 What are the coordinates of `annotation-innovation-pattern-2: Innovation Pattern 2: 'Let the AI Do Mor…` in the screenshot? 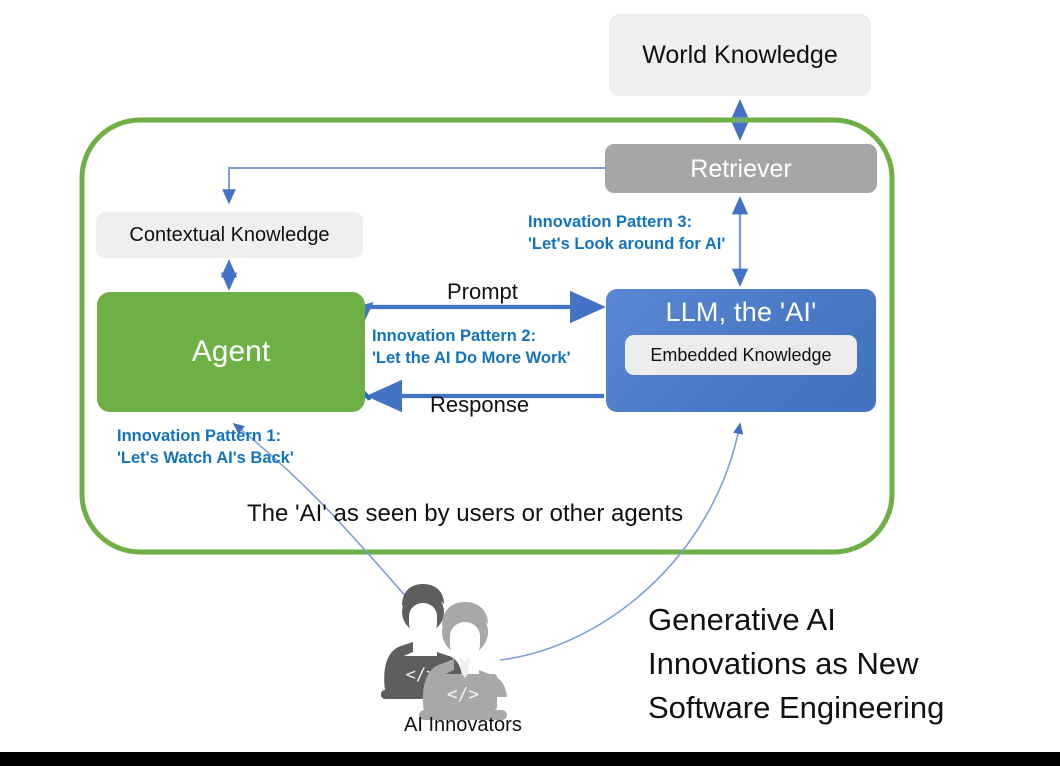 It's located at (471, 348).